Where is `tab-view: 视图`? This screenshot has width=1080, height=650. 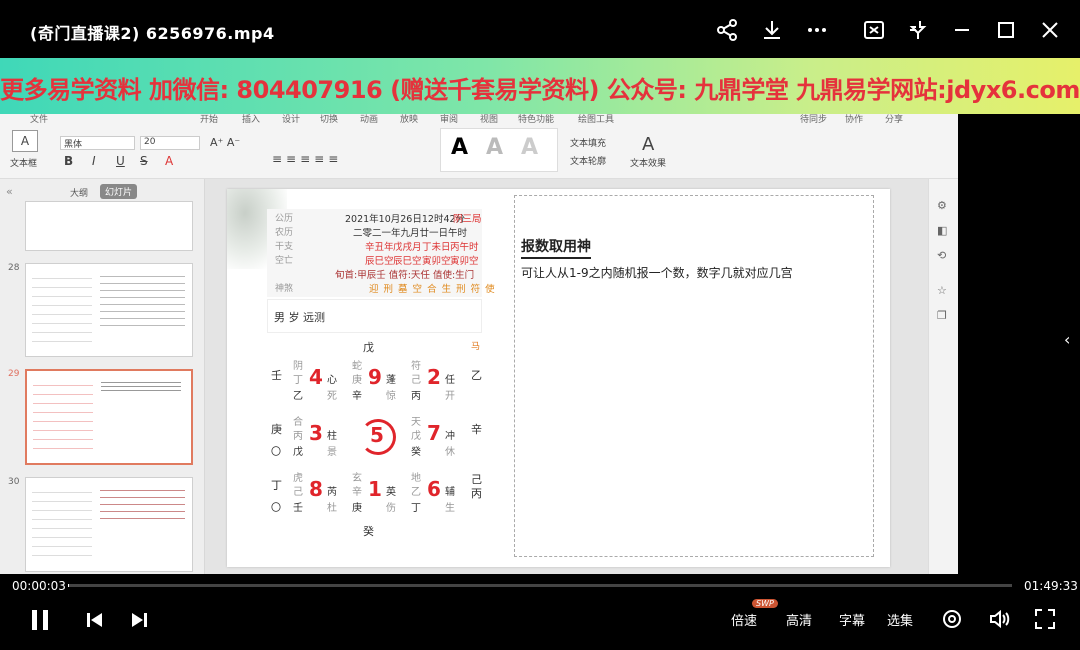
tab-view: 视图 is located at coordinates (489, 120).